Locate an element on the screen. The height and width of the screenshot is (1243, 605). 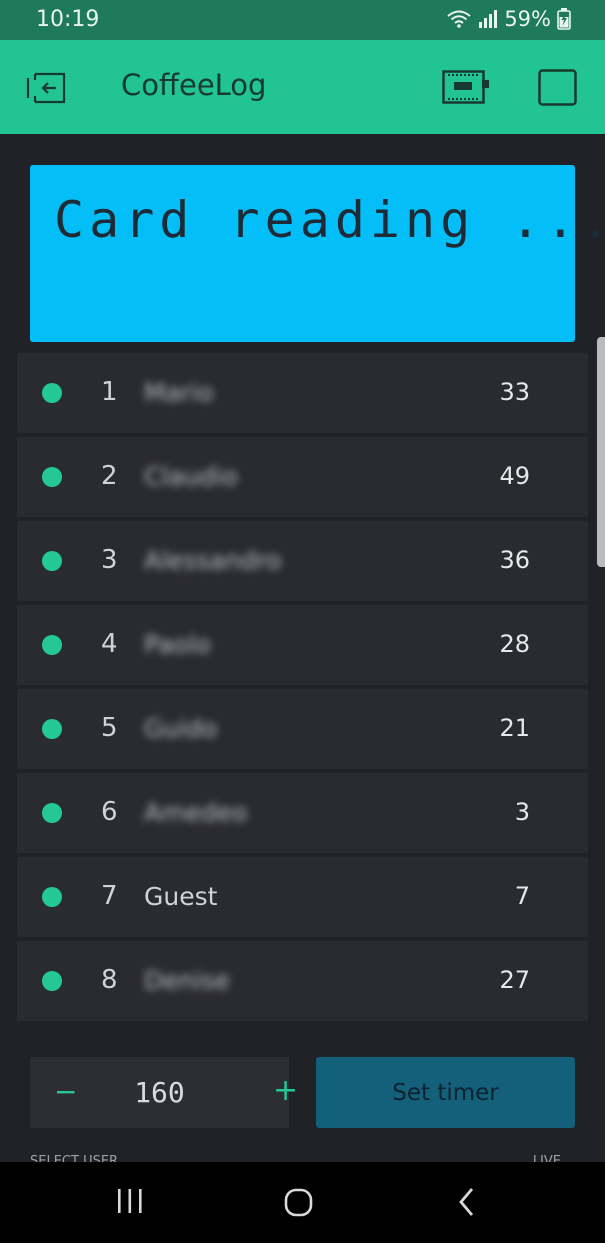
table-row: 3 Alessandro 36 is located at coordinates (302, 561).